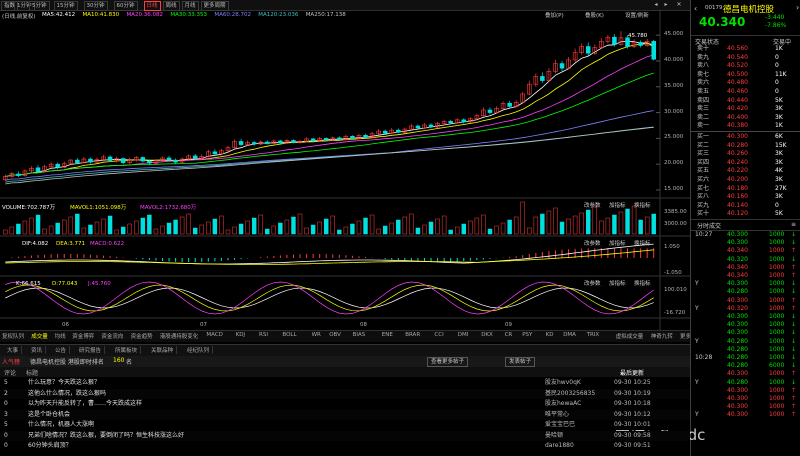 The height and width of the screenshot is (456, 800). Describe the element at coordinates (335, 335) in the screenshot. I see `indicator-tab-12: OBV` at that location.